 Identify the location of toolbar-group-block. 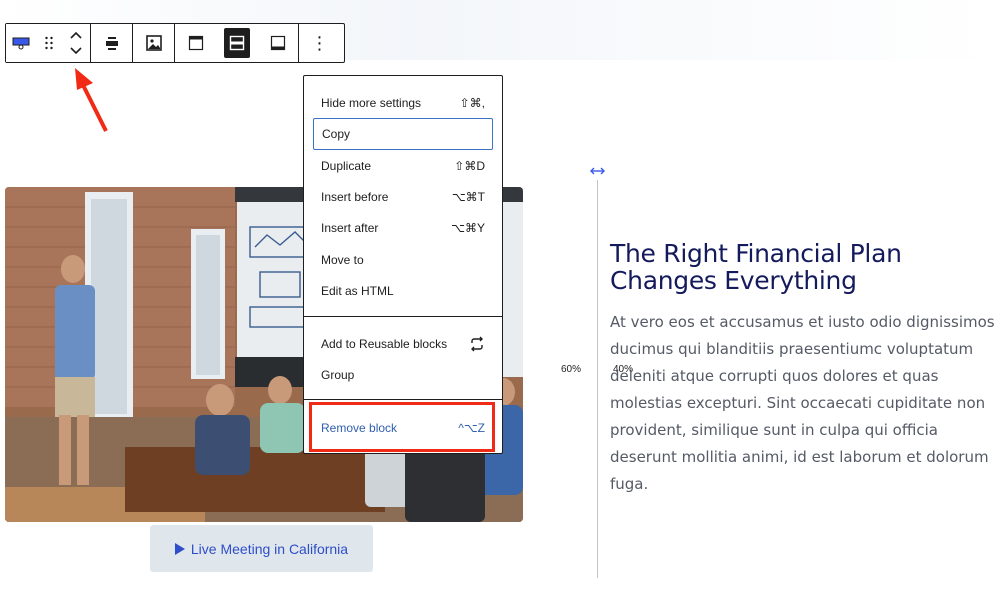
(48, 43).